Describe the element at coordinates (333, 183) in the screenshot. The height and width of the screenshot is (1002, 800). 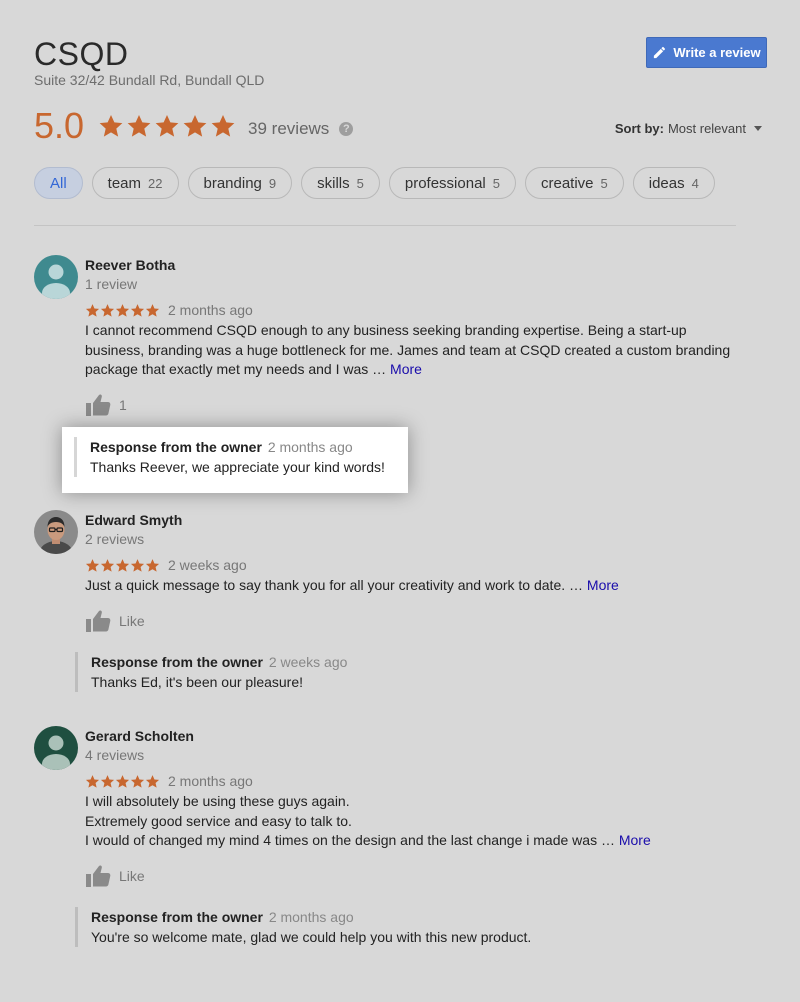
I see `chip-label: skills` at that location.